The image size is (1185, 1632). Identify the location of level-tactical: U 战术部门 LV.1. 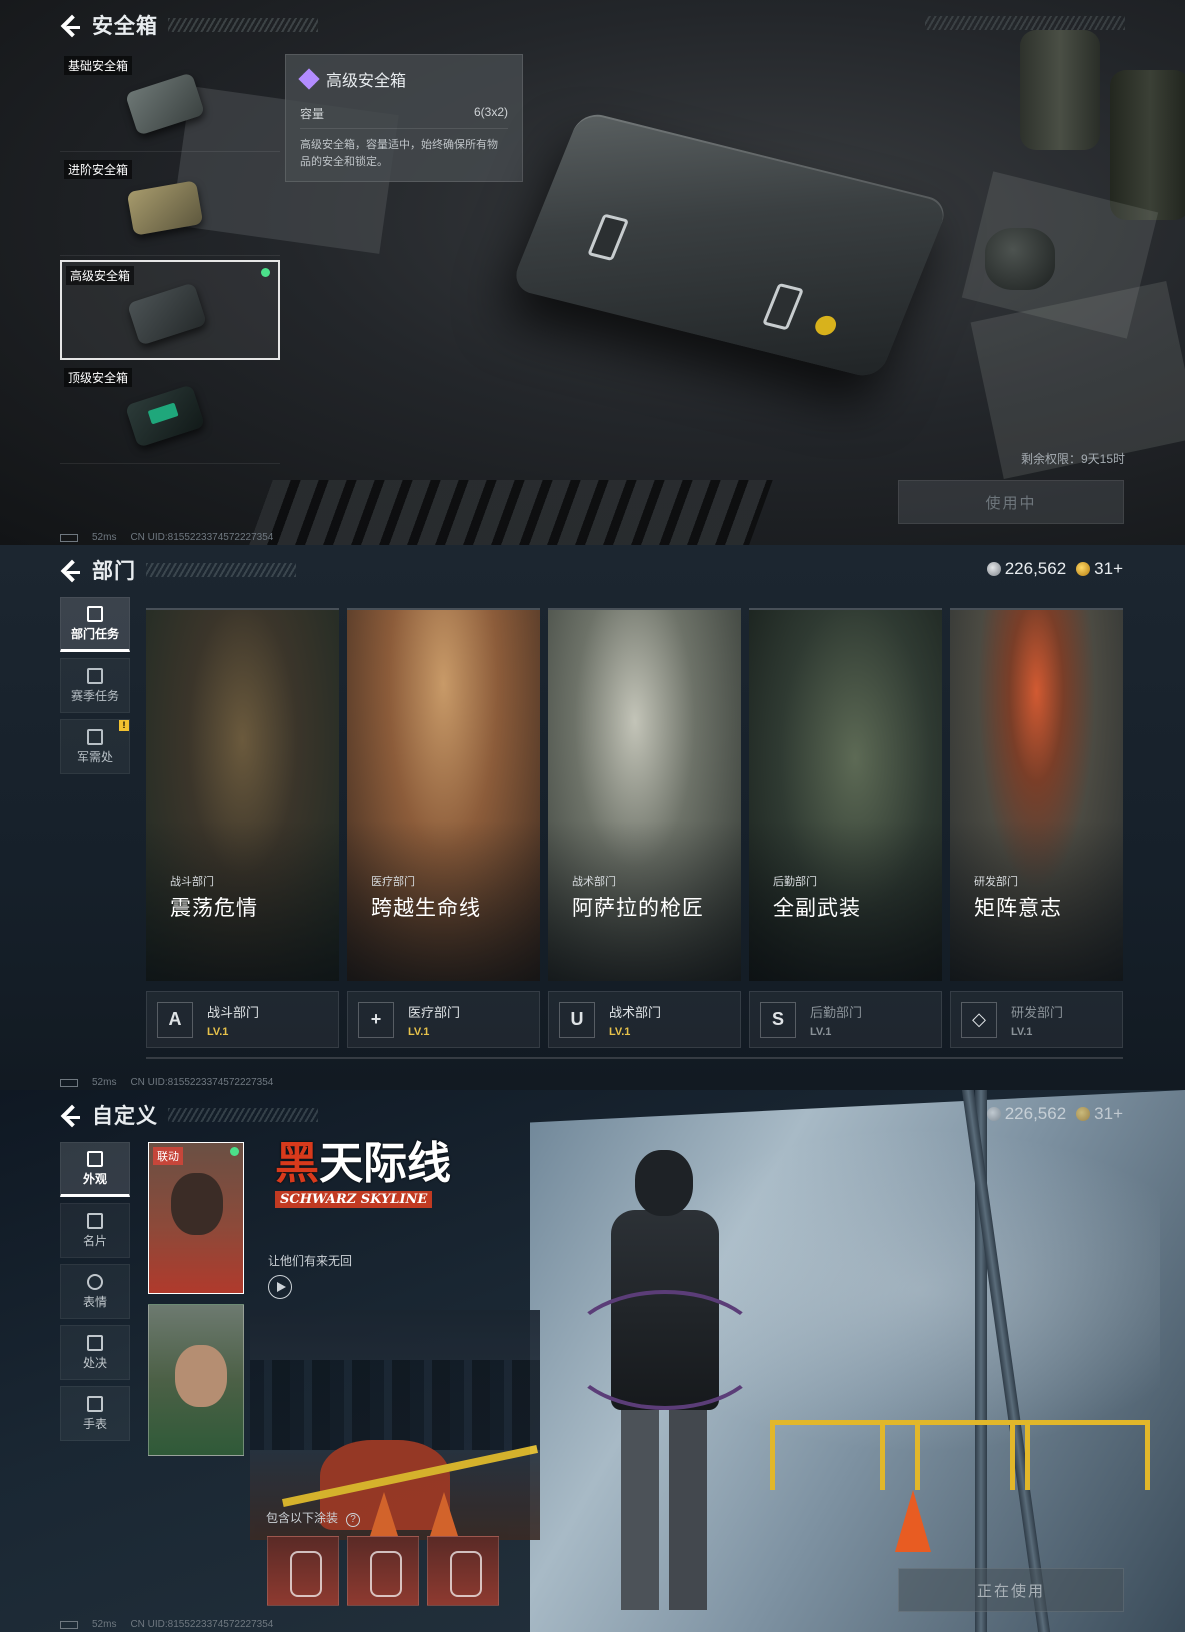
(644, 1019).